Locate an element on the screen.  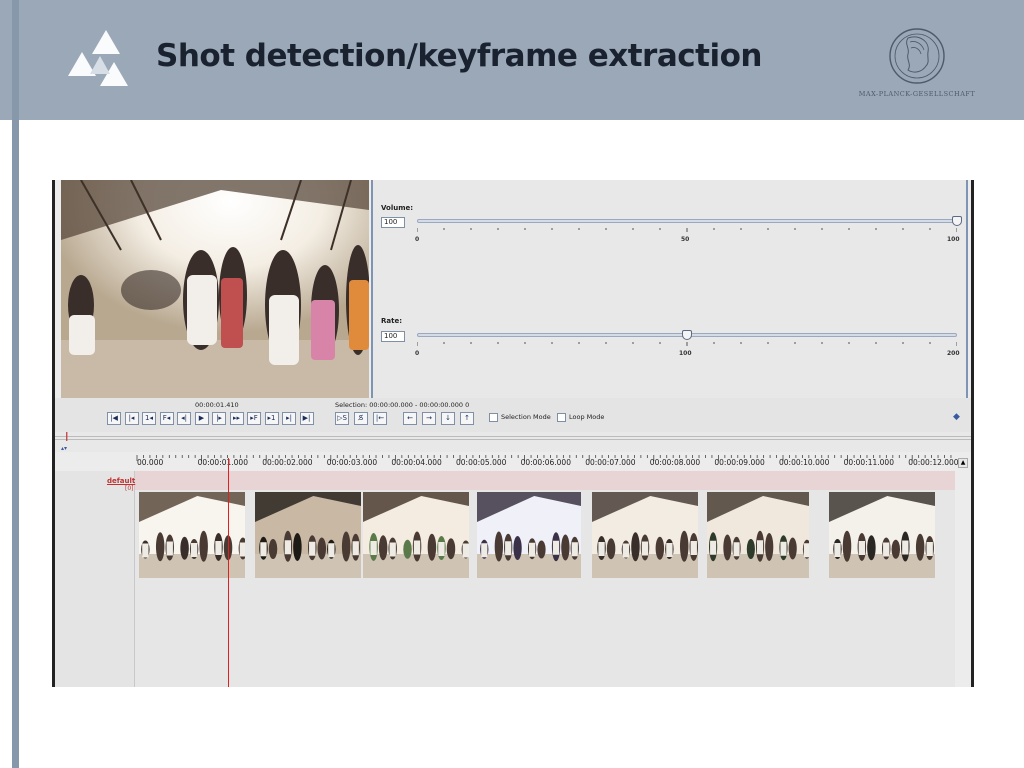
volume-ticks is located at coordinates (687, 230).